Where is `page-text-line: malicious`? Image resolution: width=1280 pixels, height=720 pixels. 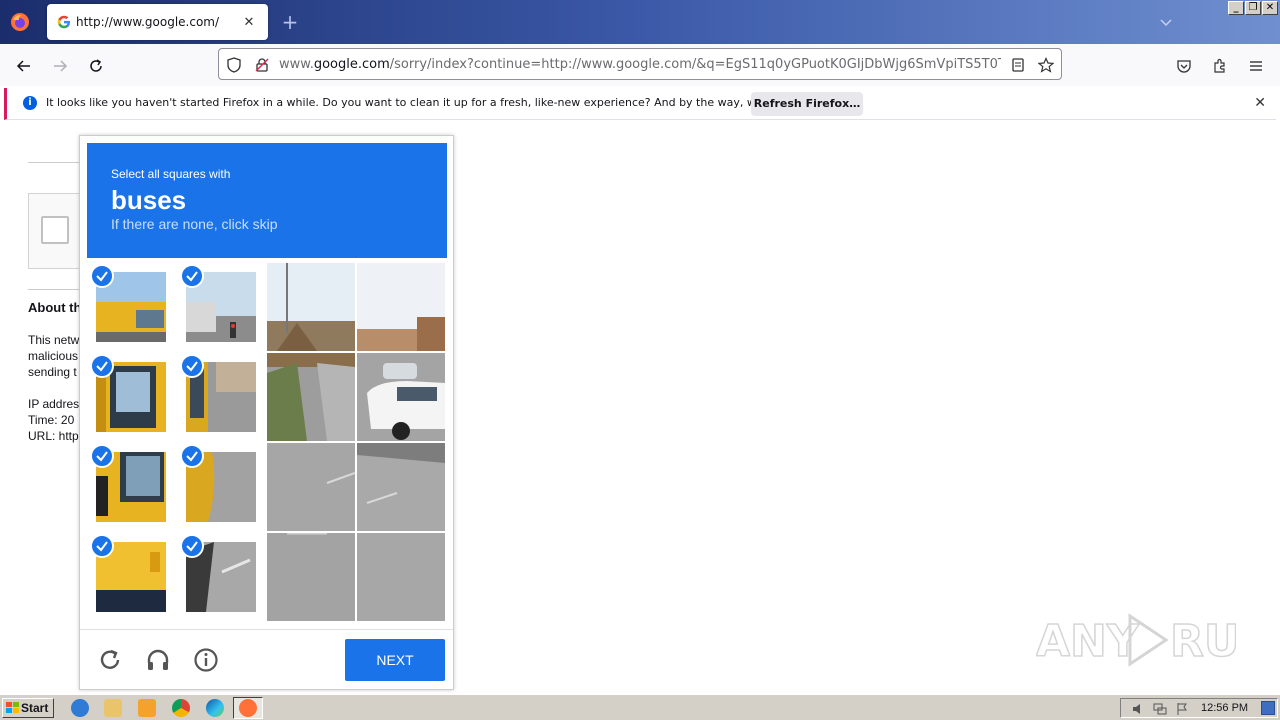
page-text-line: malicious is located at coordinates (53, 356).